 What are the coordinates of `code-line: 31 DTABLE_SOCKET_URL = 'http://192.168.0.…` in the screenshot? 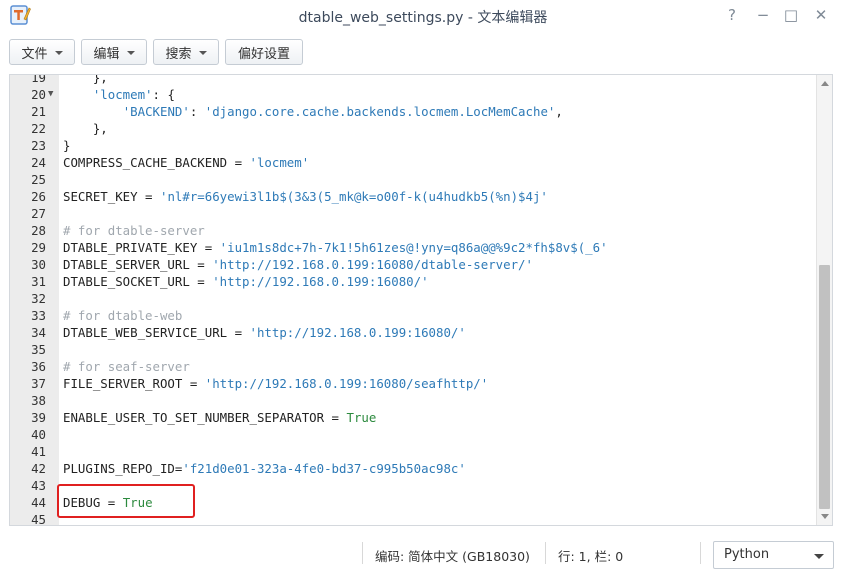 It's located at (413, 281).